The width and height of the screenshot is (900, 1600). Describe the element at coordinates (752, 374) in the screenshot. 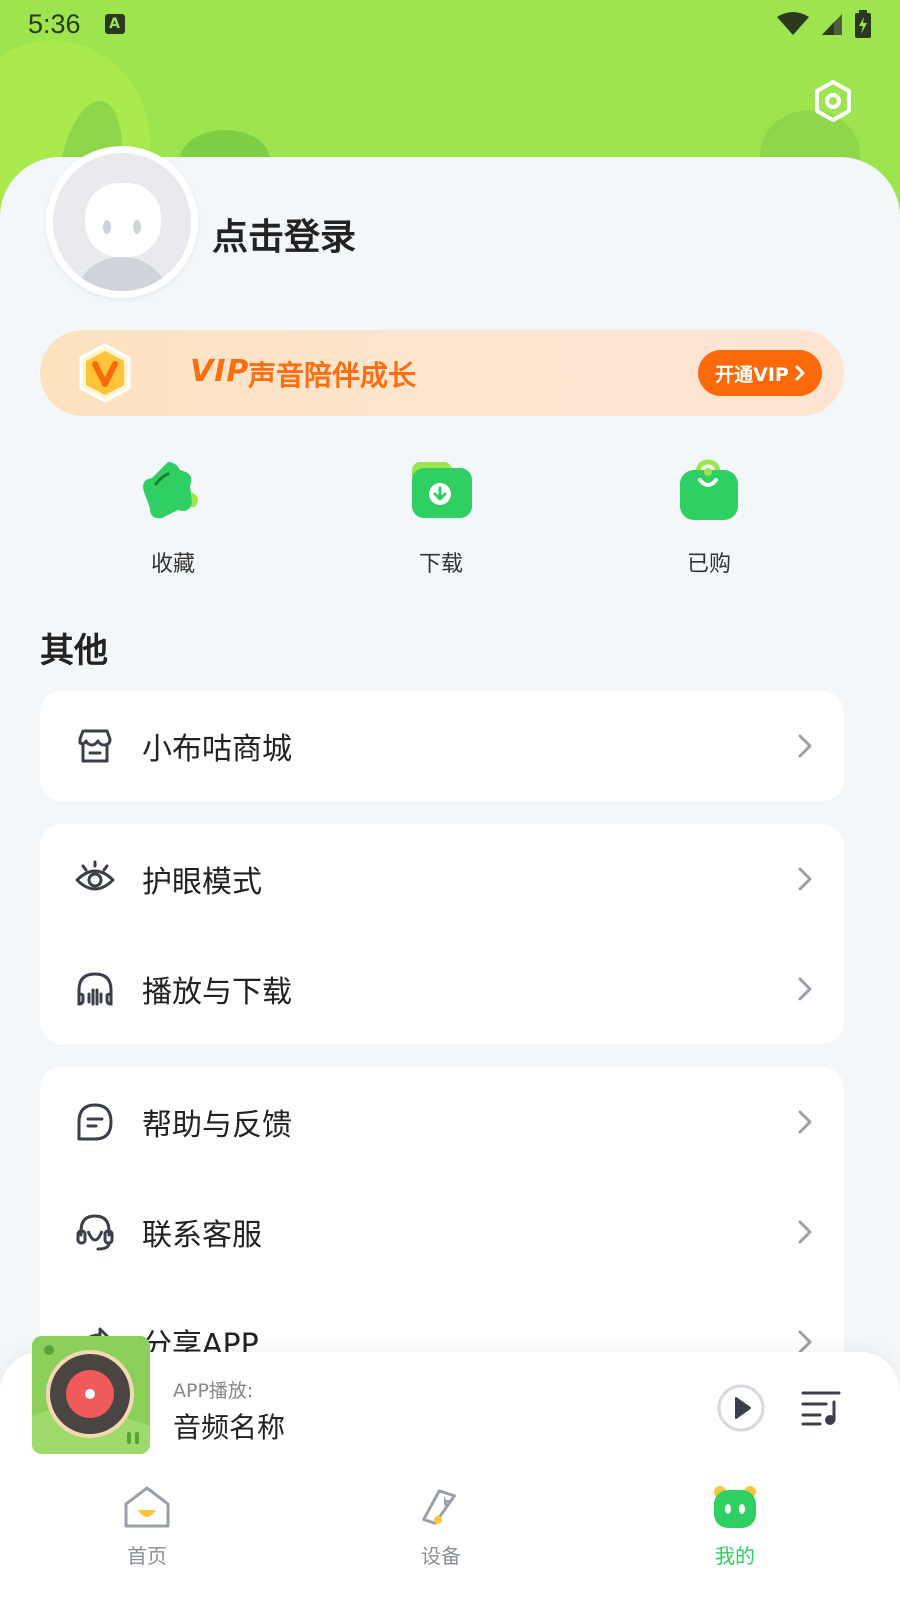

I see `open-vip-label: 开通VIP` at that location.